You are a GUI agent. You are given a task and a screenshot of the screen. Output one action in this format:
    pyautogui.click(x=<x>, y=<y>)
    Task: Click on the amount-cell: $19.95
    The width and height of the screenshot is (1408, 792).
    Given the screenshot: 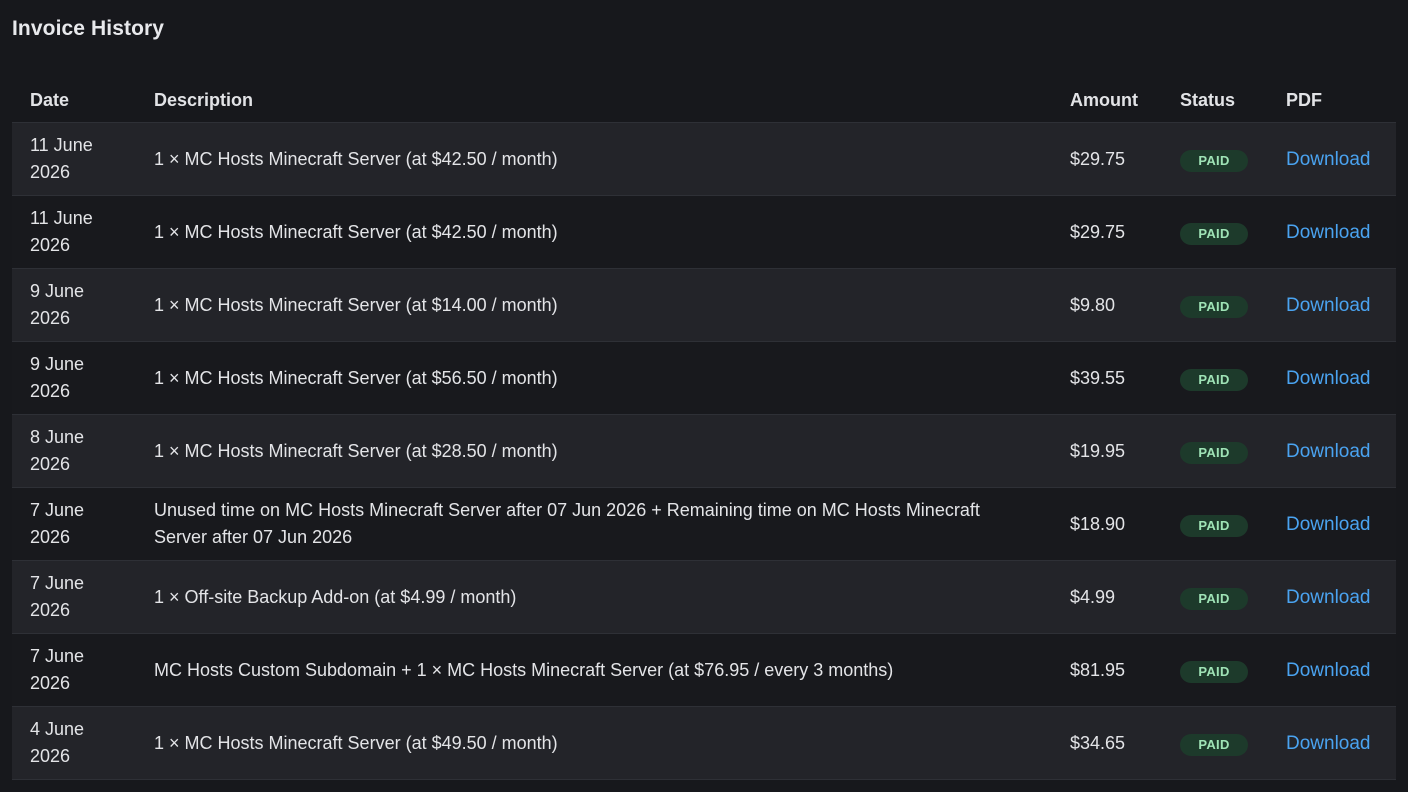 What is the action you would take?
    pyautogui.click(x=1125, y=451)
    